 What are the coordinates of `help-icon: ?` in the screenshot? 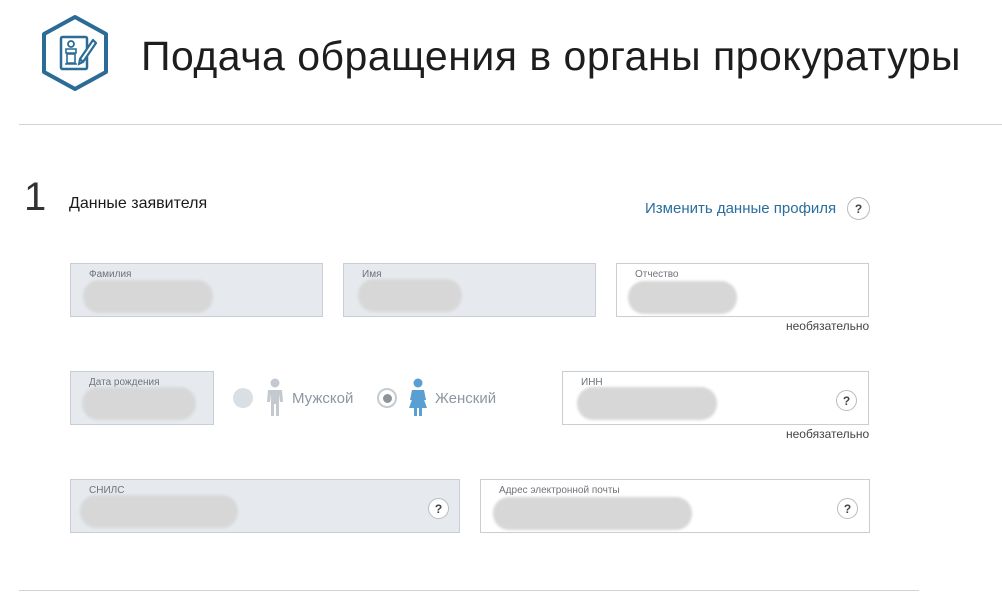 It's located at (858, 208).